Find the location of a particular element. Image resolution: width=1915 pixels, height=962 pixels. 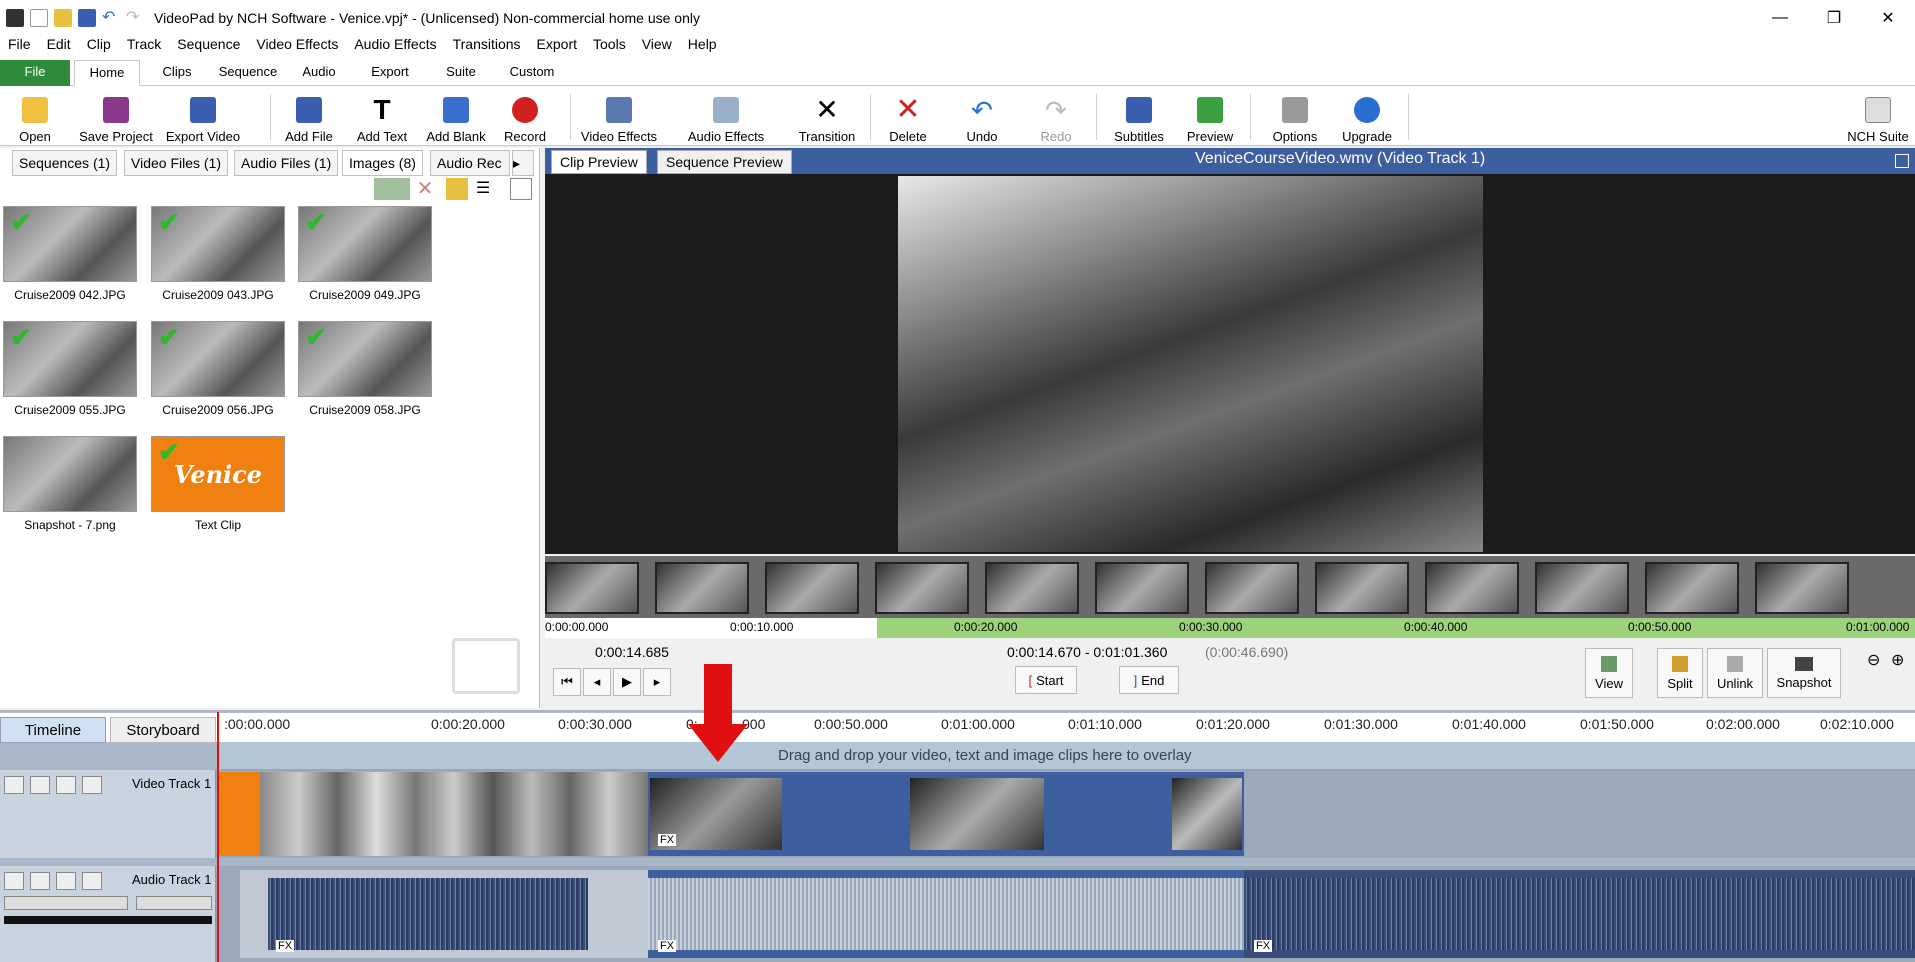

menu-transitions: Transitions is located at coordinates (487, 44).